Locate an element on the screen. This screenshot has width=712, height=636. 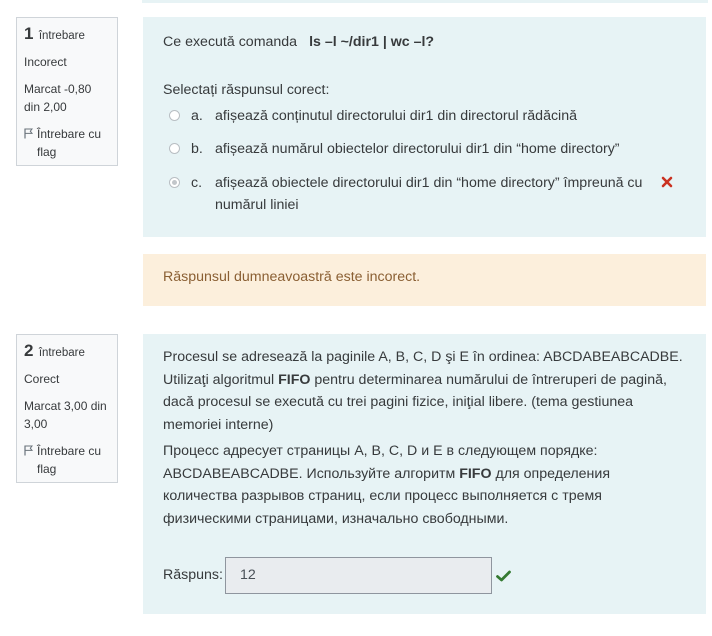
answer-label: Răspuns: is located at coordinates (193, 575).